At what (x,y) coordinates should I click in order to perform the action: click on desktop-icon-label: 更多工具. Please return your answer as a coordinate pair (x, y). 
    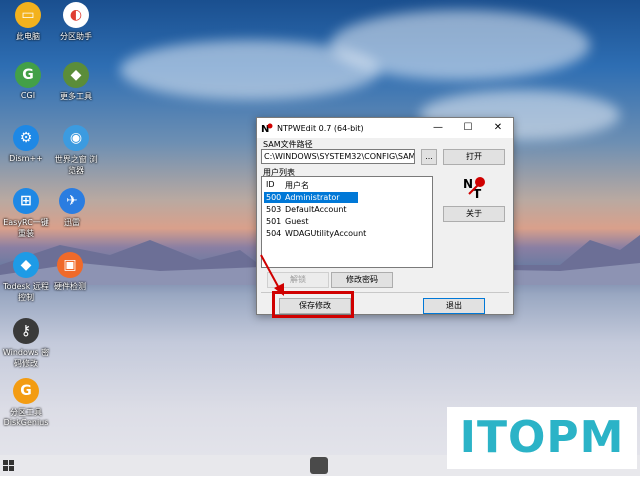
    Looking at the image, I should click on (76, 96).